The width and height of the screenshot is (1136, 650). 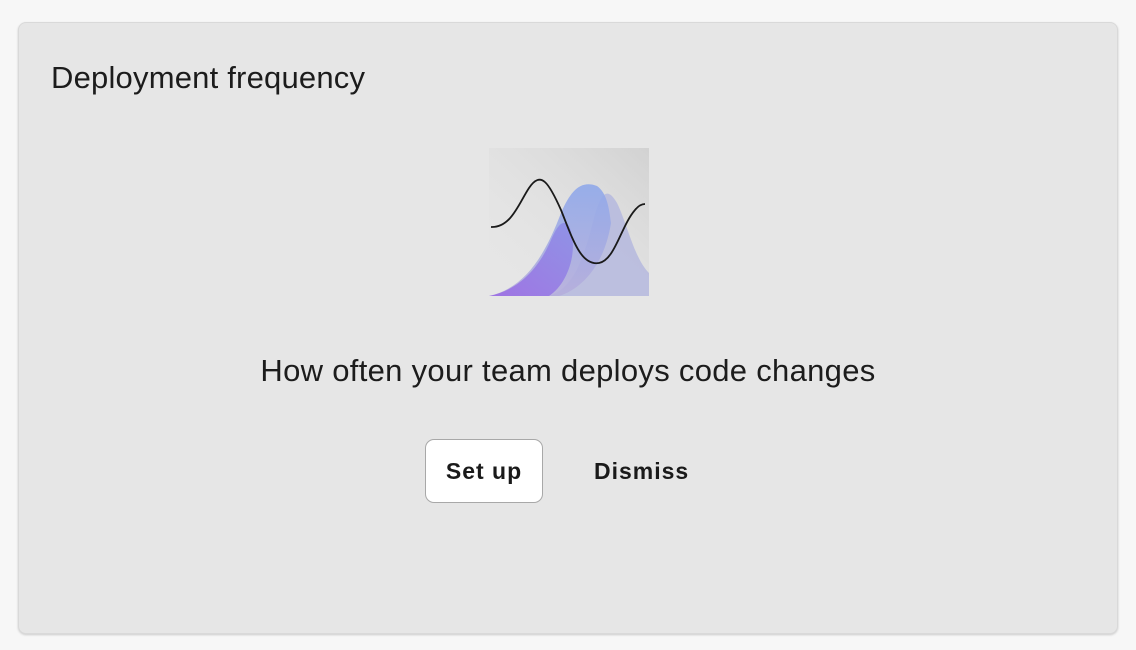 I want to click on bell-curve-wave-illustration-icon, so click(x=569, y=222).